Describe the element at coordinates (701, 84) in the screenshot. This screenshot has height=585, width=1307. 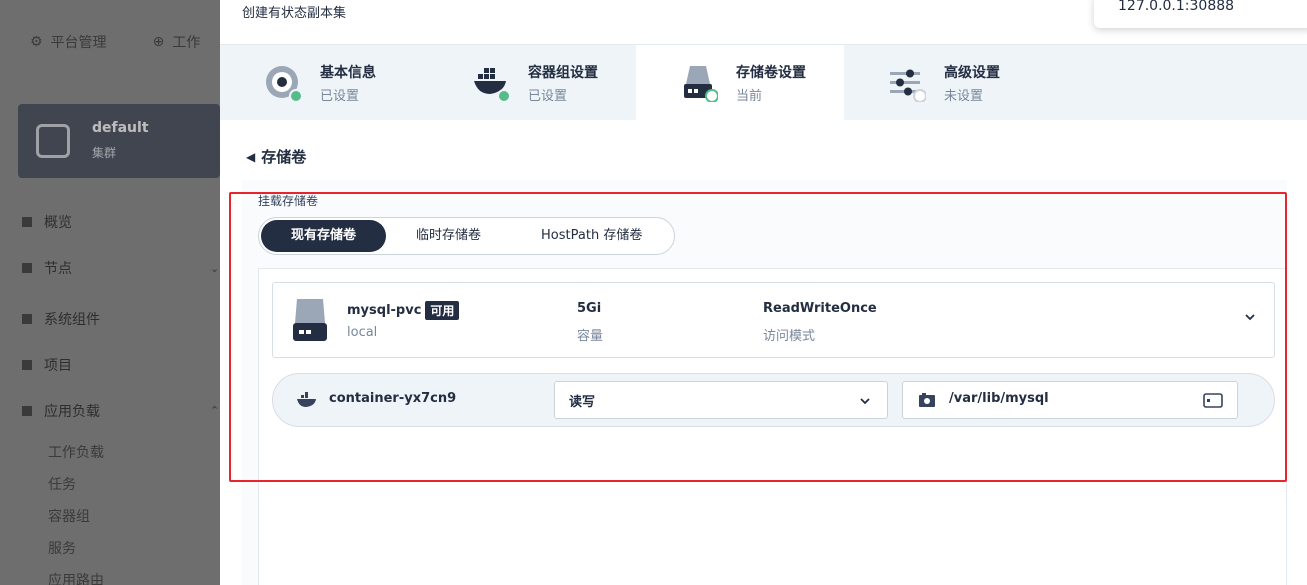
I see `storage-icon` at that location.